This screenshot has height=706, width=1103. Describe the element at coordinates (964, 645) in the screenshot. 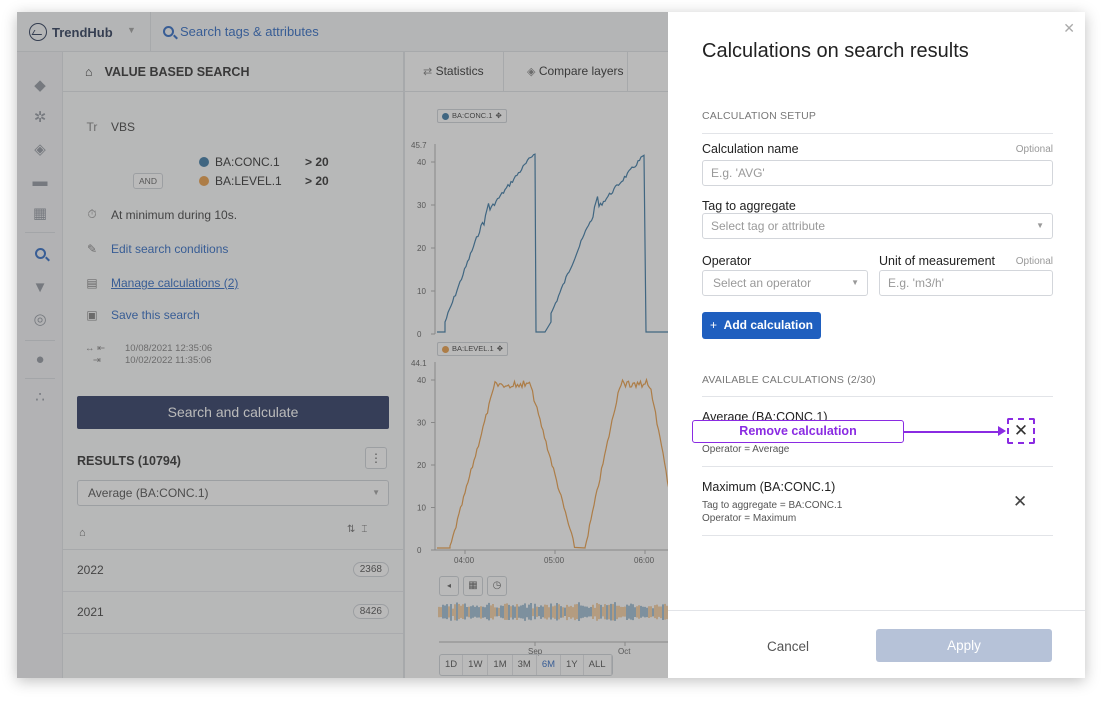

I see `apply-button: Apply` at that location.